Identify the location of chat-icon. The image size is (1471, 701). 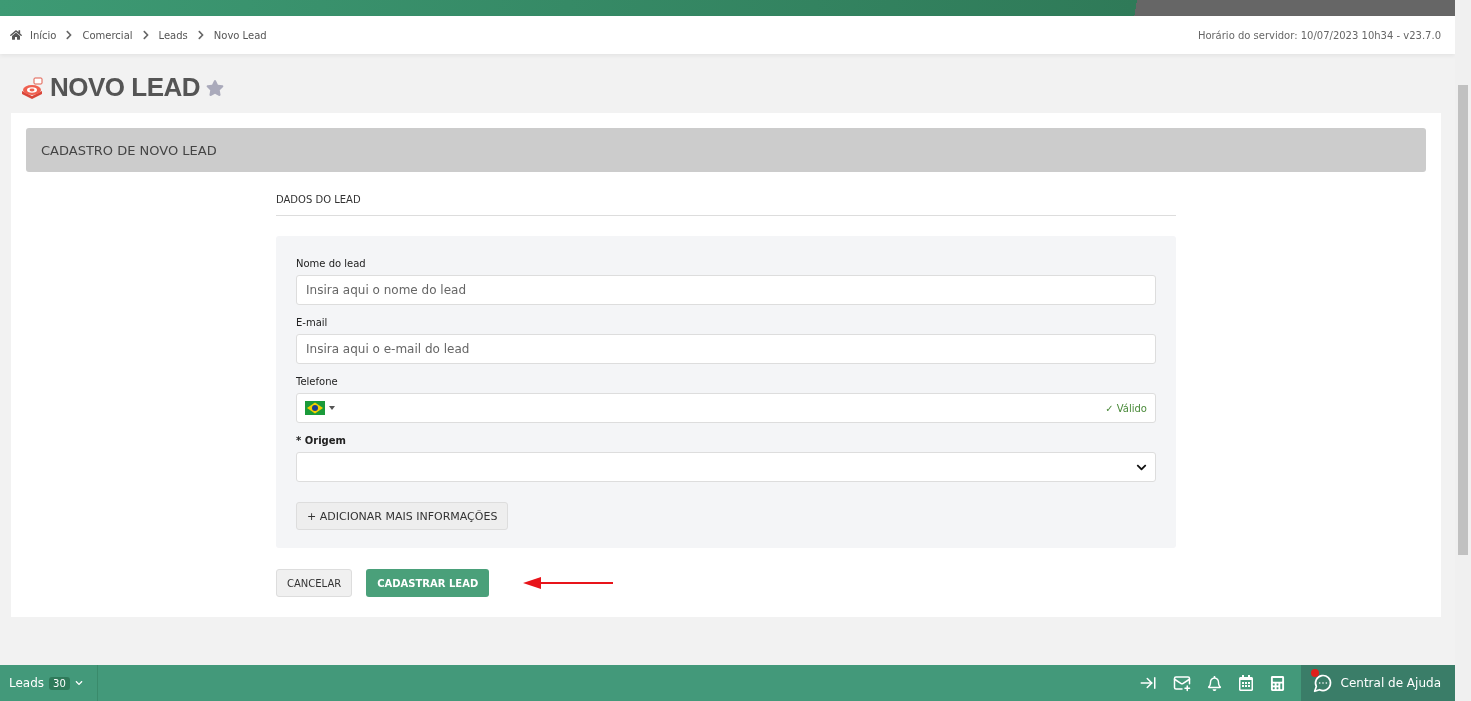
(1322, 683).